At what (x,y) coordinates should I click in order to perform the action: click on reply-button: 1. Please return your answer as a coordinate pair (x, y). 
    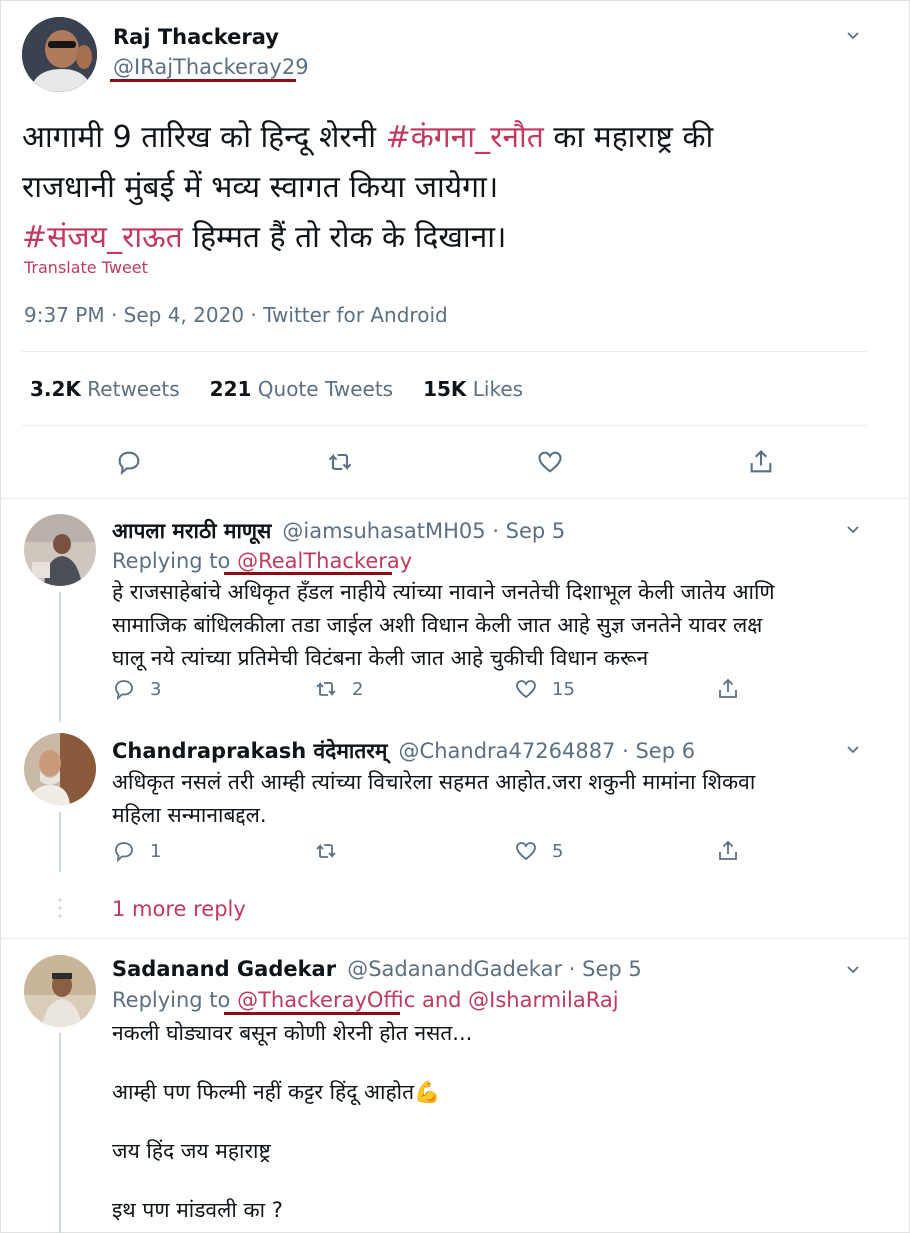
    Looking at the image, I should click on (136, 851).